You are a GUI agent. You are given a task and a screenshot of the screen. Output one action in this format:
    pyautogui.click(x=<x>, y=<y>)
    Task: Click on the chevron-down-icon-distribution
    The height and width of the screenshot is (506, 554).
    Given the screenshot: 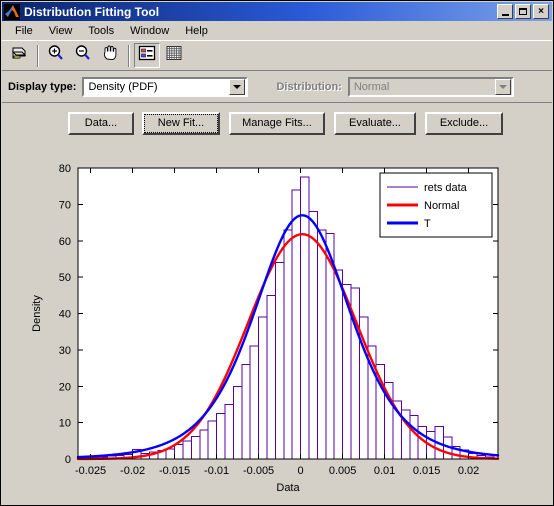 What is the action you would take?
    pyautogui.click(x=502, y=87)
    